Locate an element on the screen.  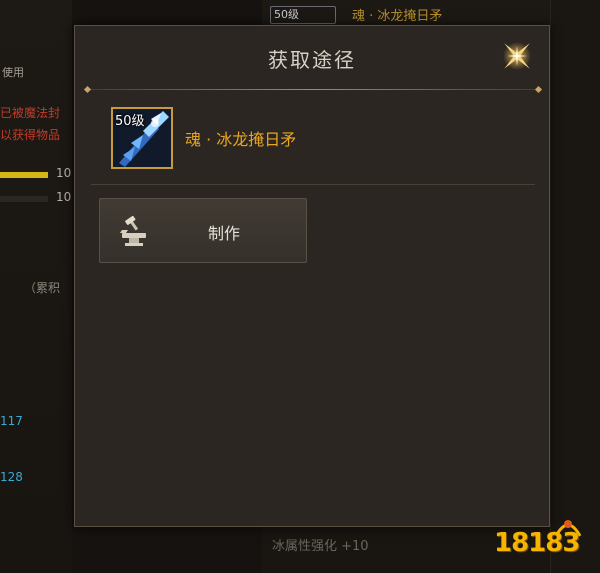
item-divider is located at coordinates (313, 184).